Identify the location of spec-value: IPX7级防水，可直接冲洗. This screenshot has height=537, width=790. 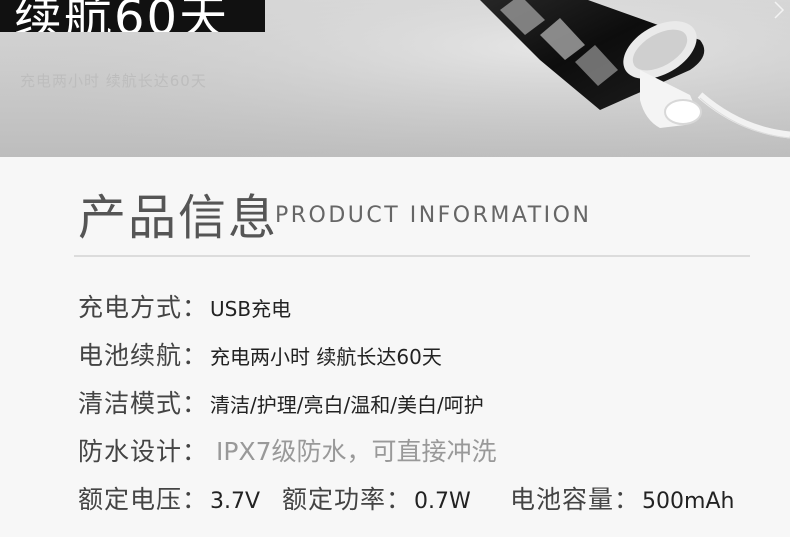
(356, 451).